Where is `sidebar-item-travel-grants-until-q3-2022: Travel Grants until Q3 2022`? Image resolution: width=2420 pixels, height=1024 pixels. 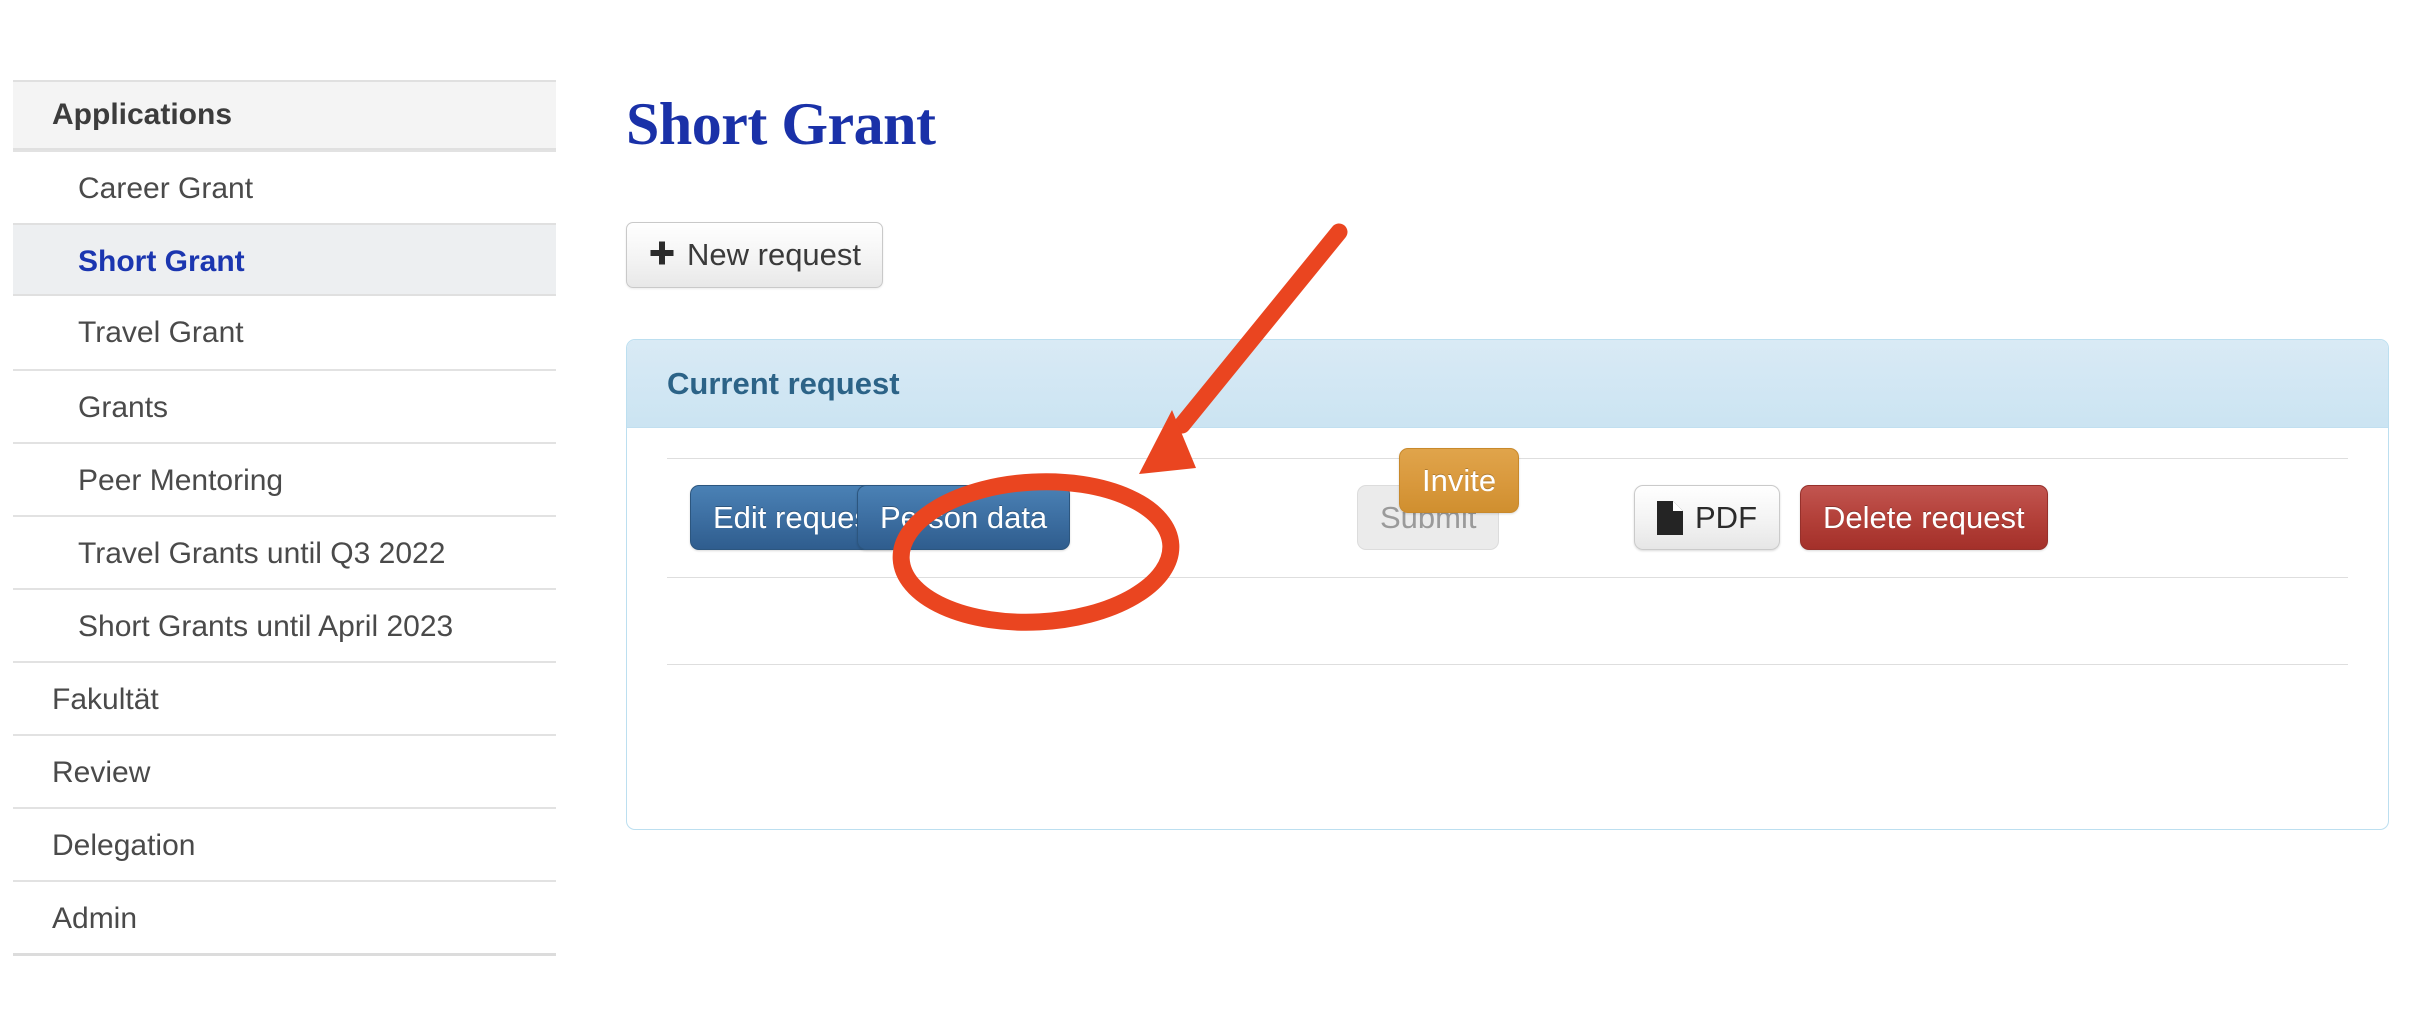
sidebar-item-travel-grants-until-q3-2022: Travel Grants until Q3 2022 is located at coordinates (284, 551).